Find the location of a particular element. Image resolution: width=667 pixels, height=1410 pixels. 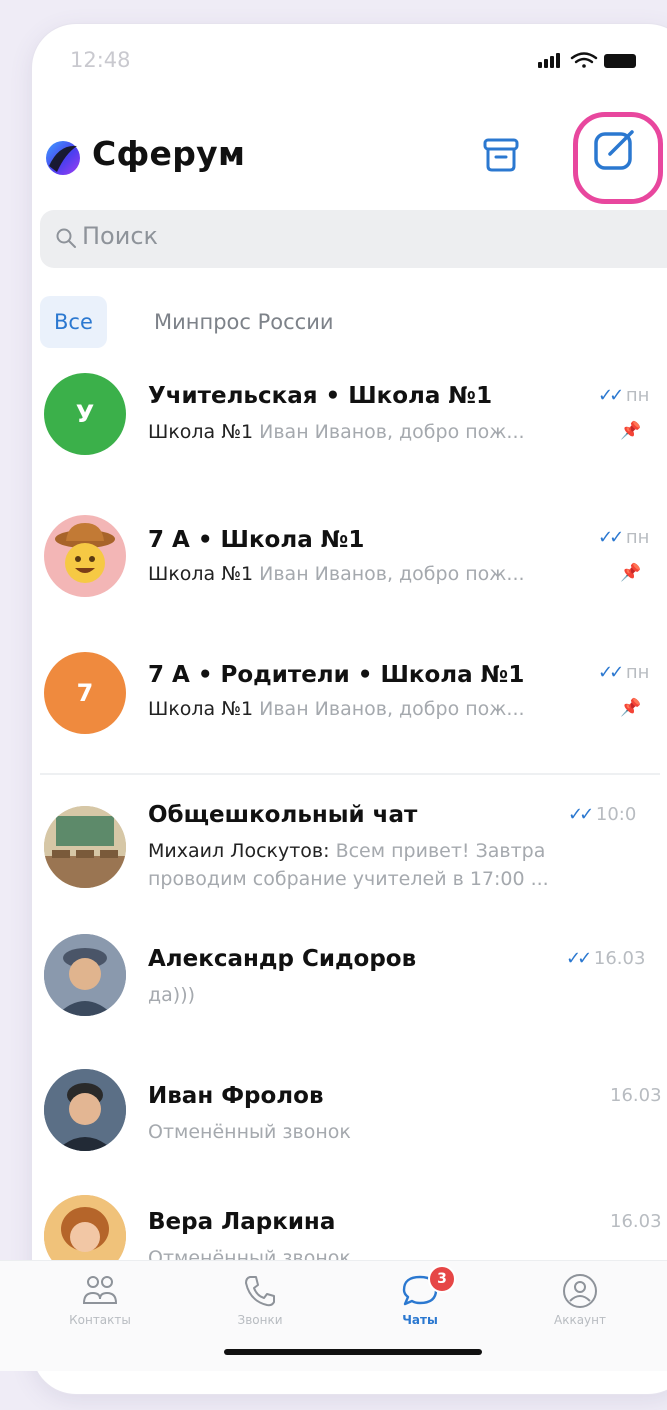

chat-title: Вера Ларкина is located at coordinates (242, 1222).